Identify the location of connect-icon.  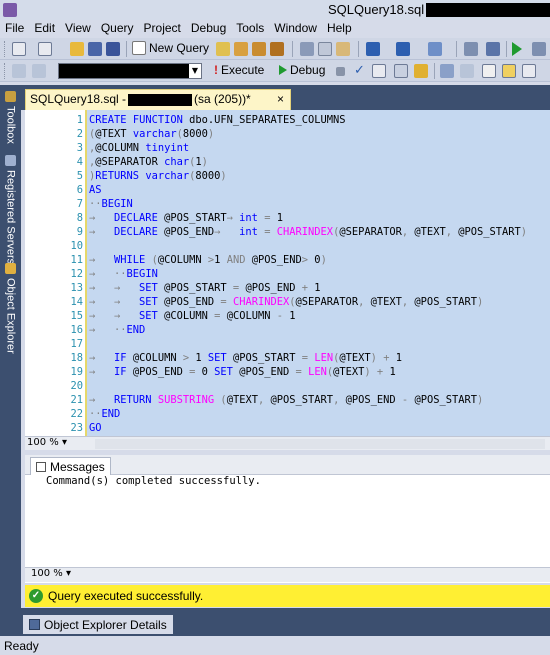
(19, 71).